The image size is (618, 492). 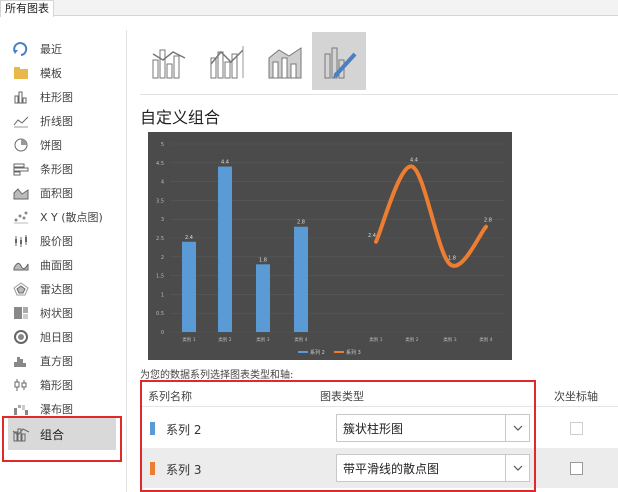 I want to click on y-tick-label: 3, so click(x=162, y=220).